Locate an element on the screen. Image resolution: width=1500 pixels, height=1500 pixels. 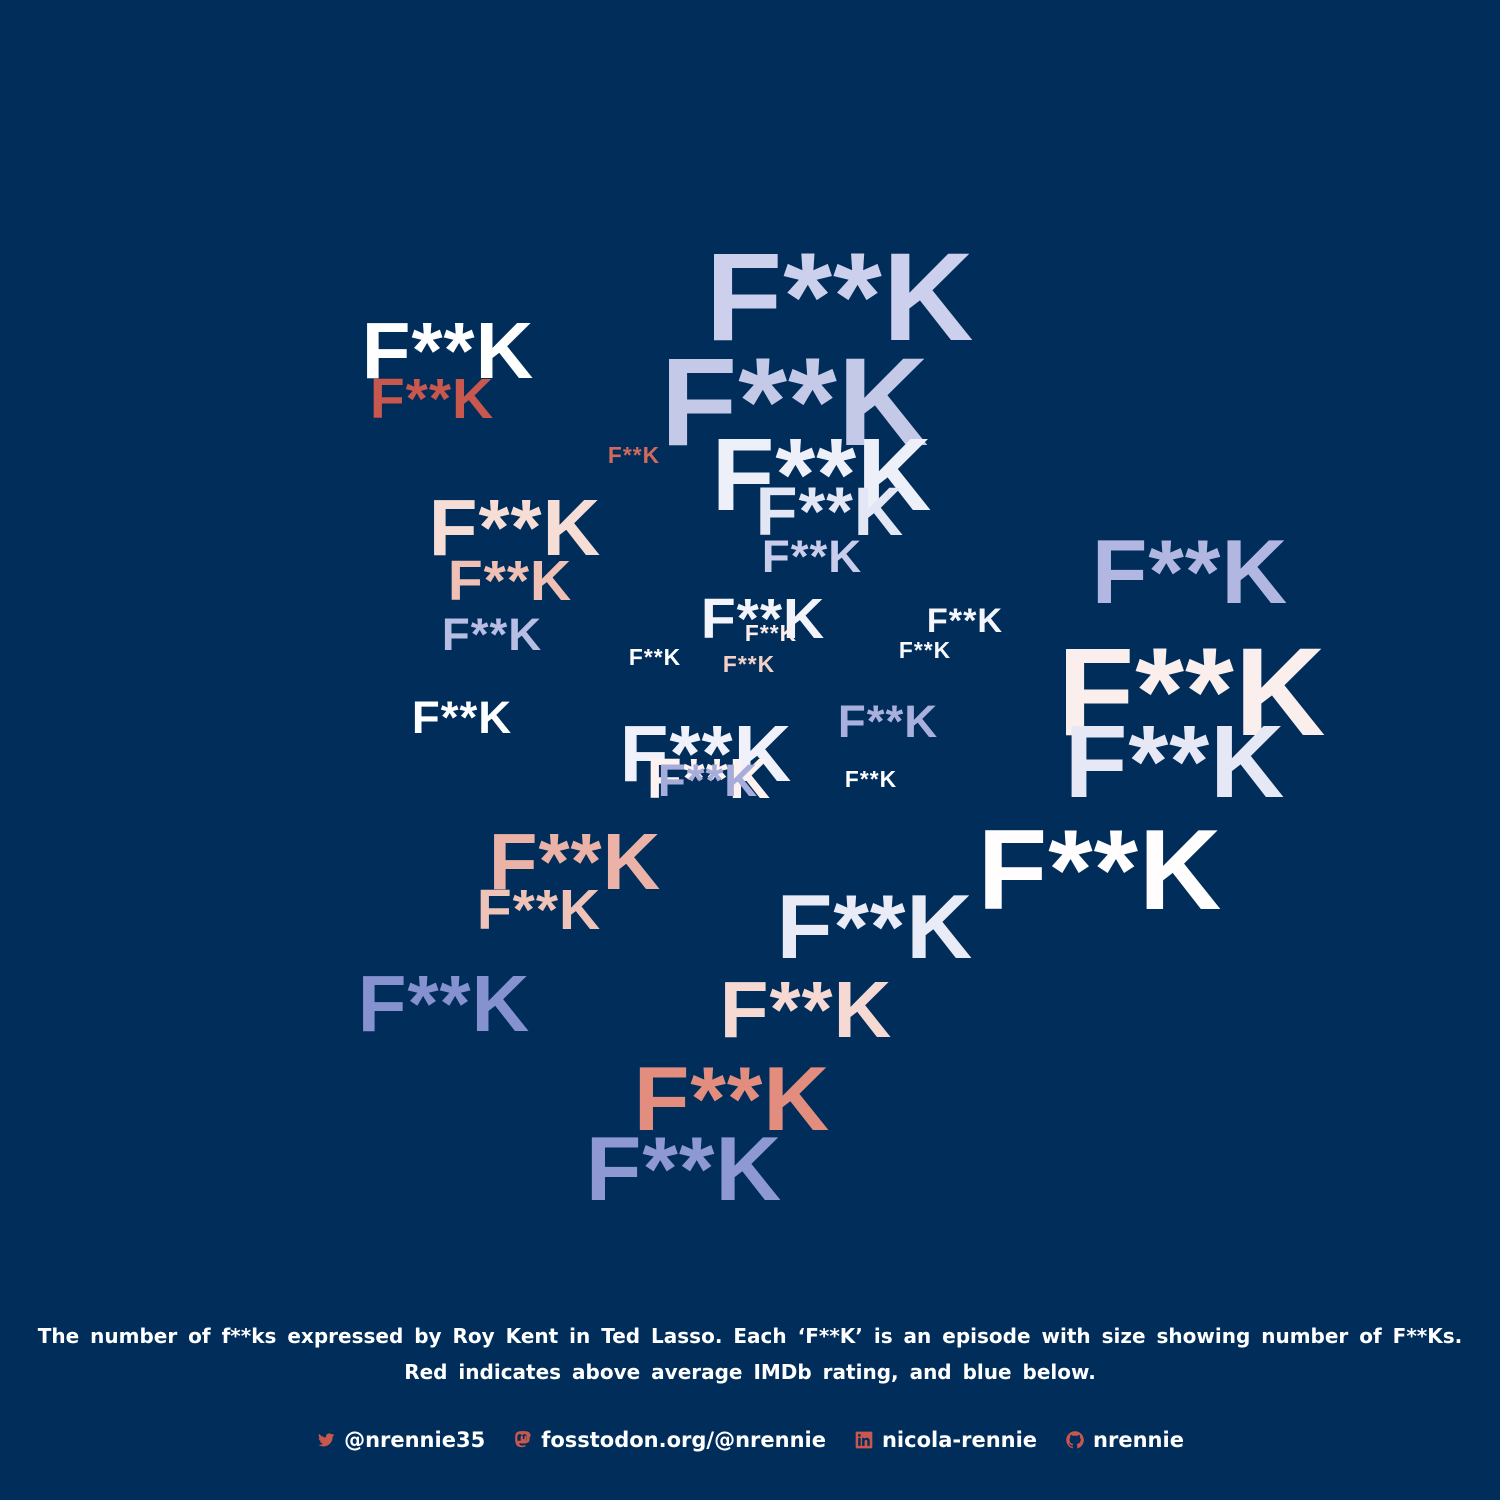
twitter-handle: @nrennie35 is located at coordinates (415, 1440).